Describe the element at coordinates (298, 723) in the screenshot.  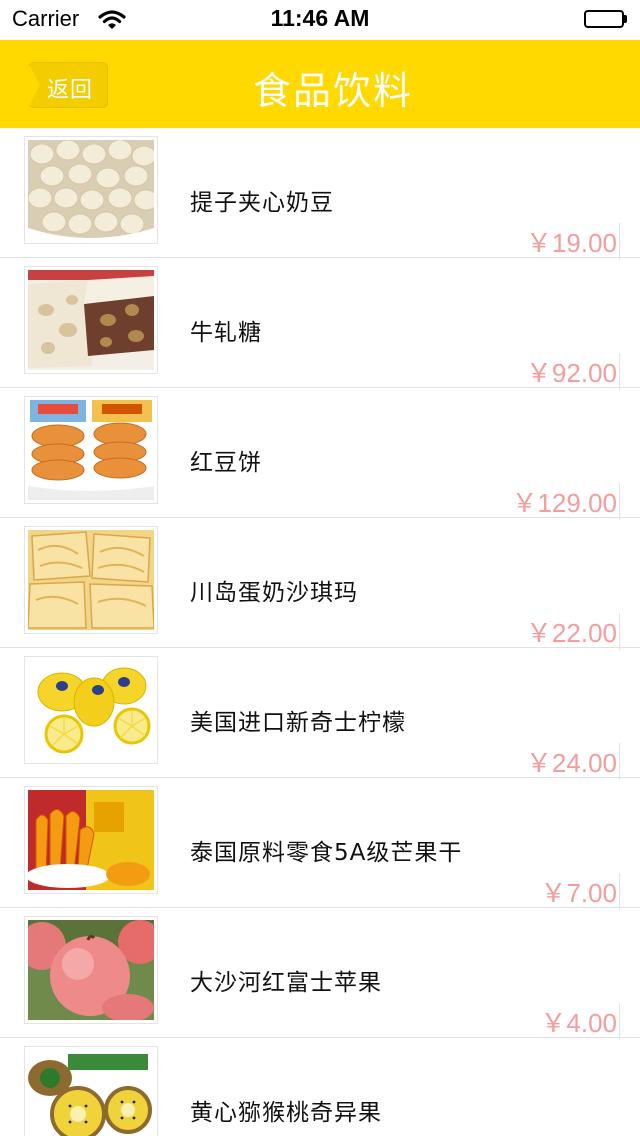
I see `product-name: 美国进口新奇士柠檬` at that location.